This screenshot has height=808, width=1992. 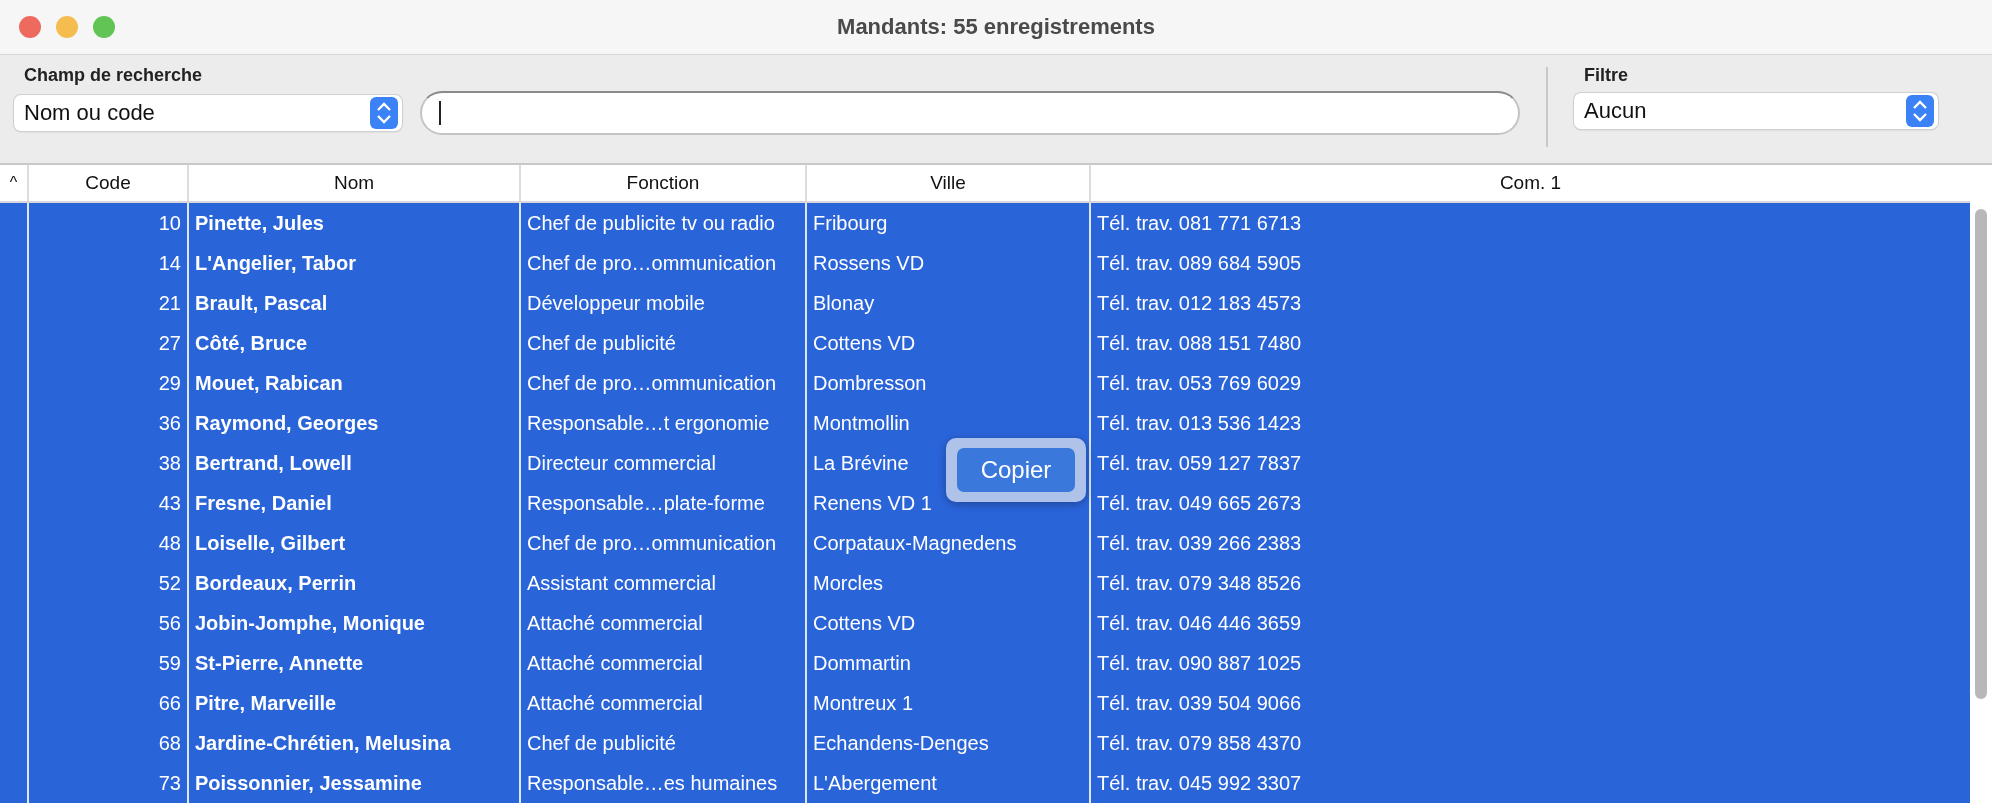 What do you see at coordinates (1199, 463) in the screenshot?
I see `table-cell-text: Tél. trav. 059 127 7837` at bounding box center [1199, 463].